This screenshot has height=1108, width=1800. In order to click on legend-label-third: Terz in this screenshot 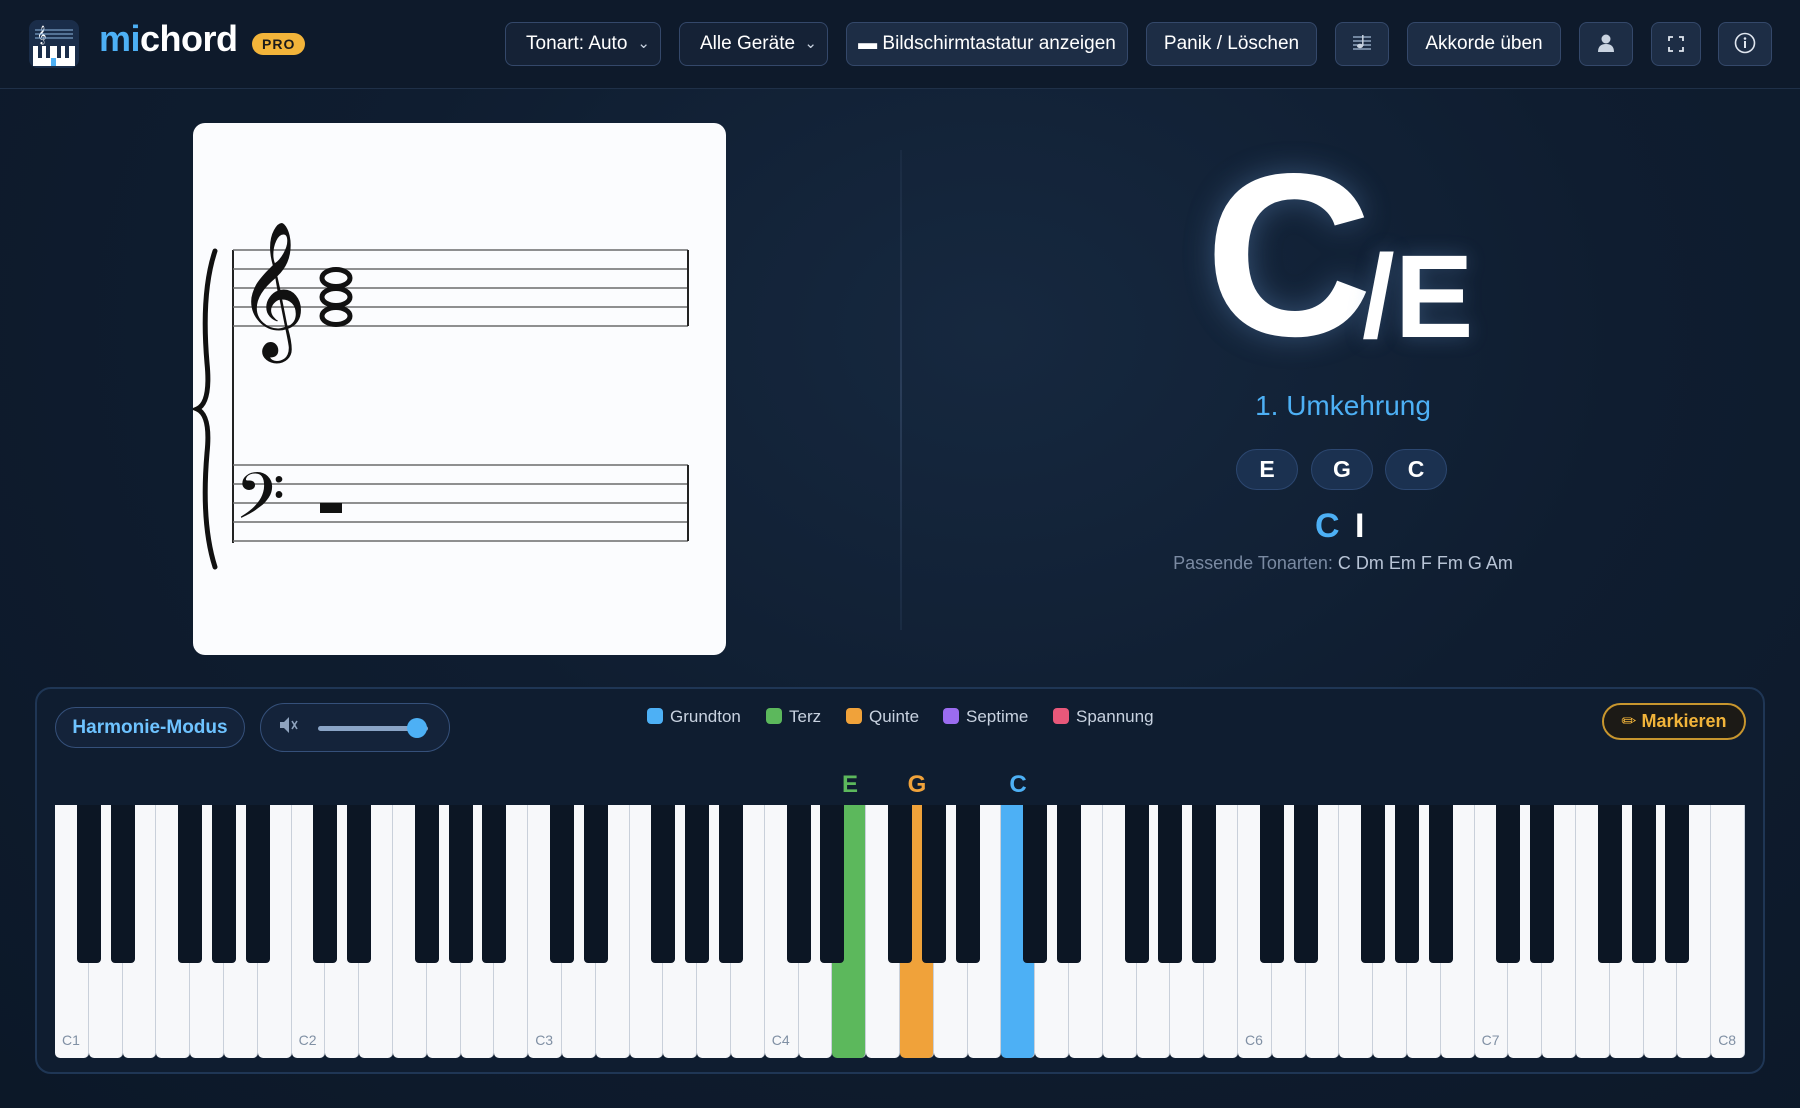, I will do `click(805, 716)`.